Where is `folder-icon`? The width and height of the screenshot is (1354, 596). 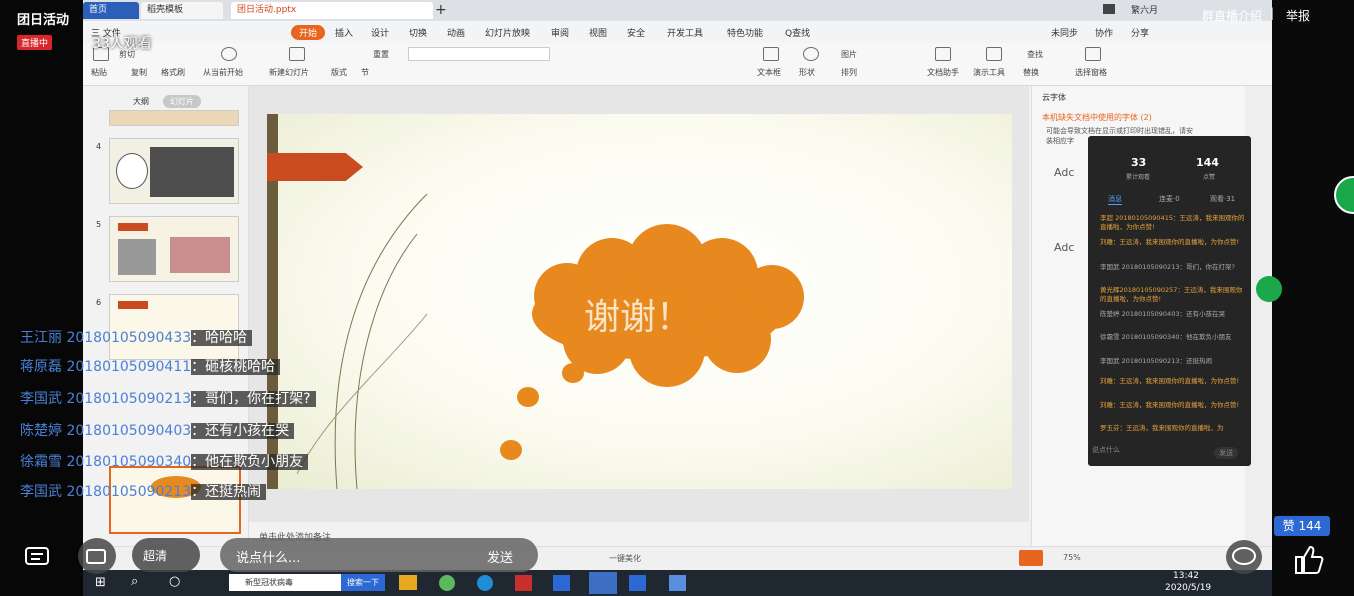 folder-icon is located at coordinates (408, 582).